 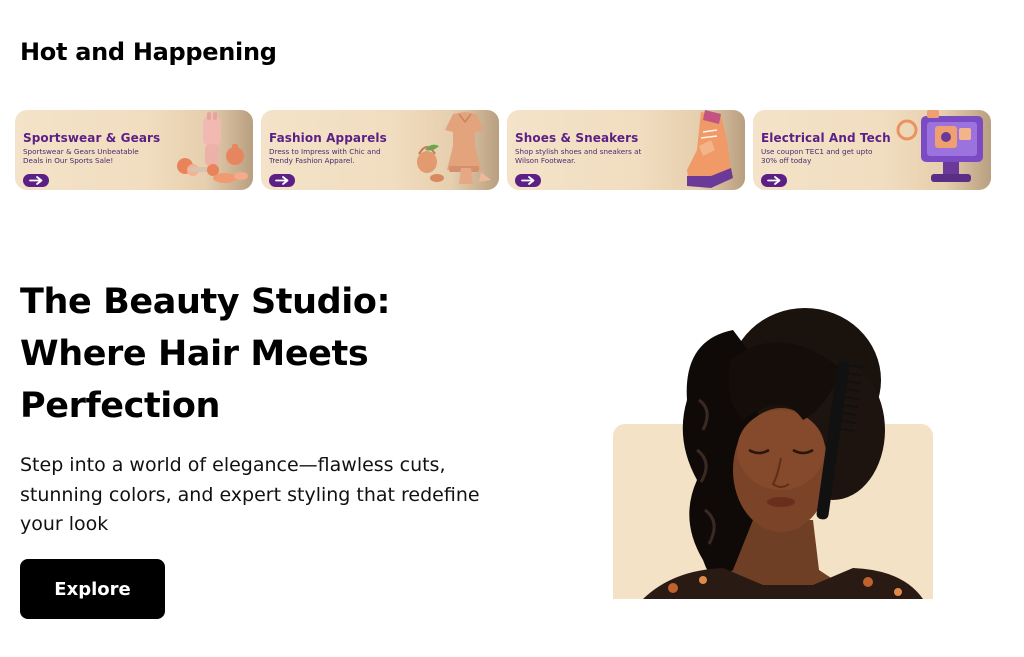 I want to click on section-title: Hot and Happening, so click(x=148, y=52).